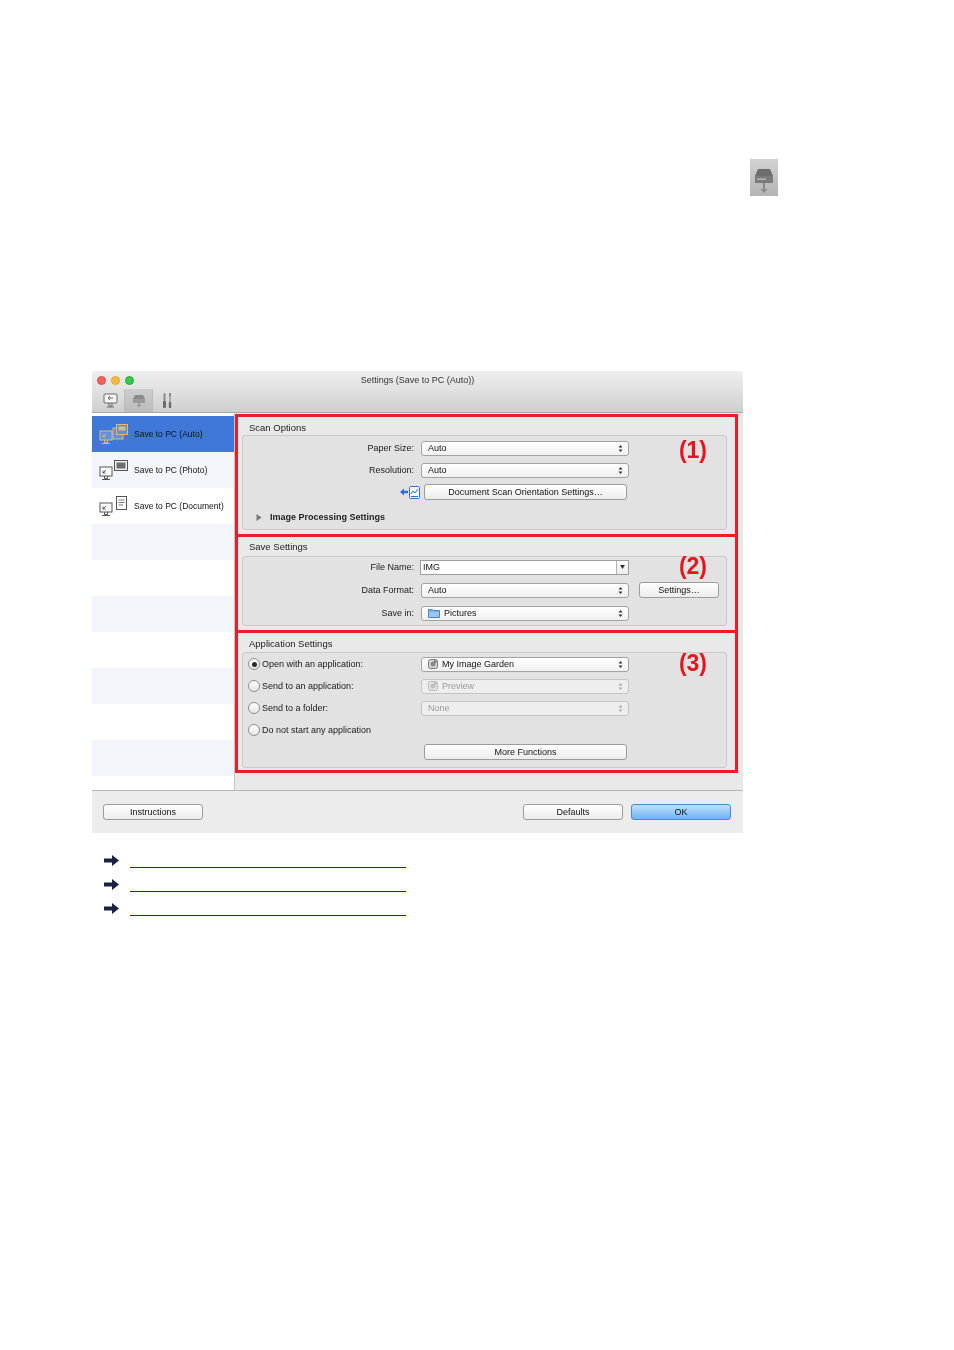 The height and width of the screenshot is (1350, 954). Describe the element at coordinates (279, 547) in the screenshot. I see `section-title: Save Settings` at that location.